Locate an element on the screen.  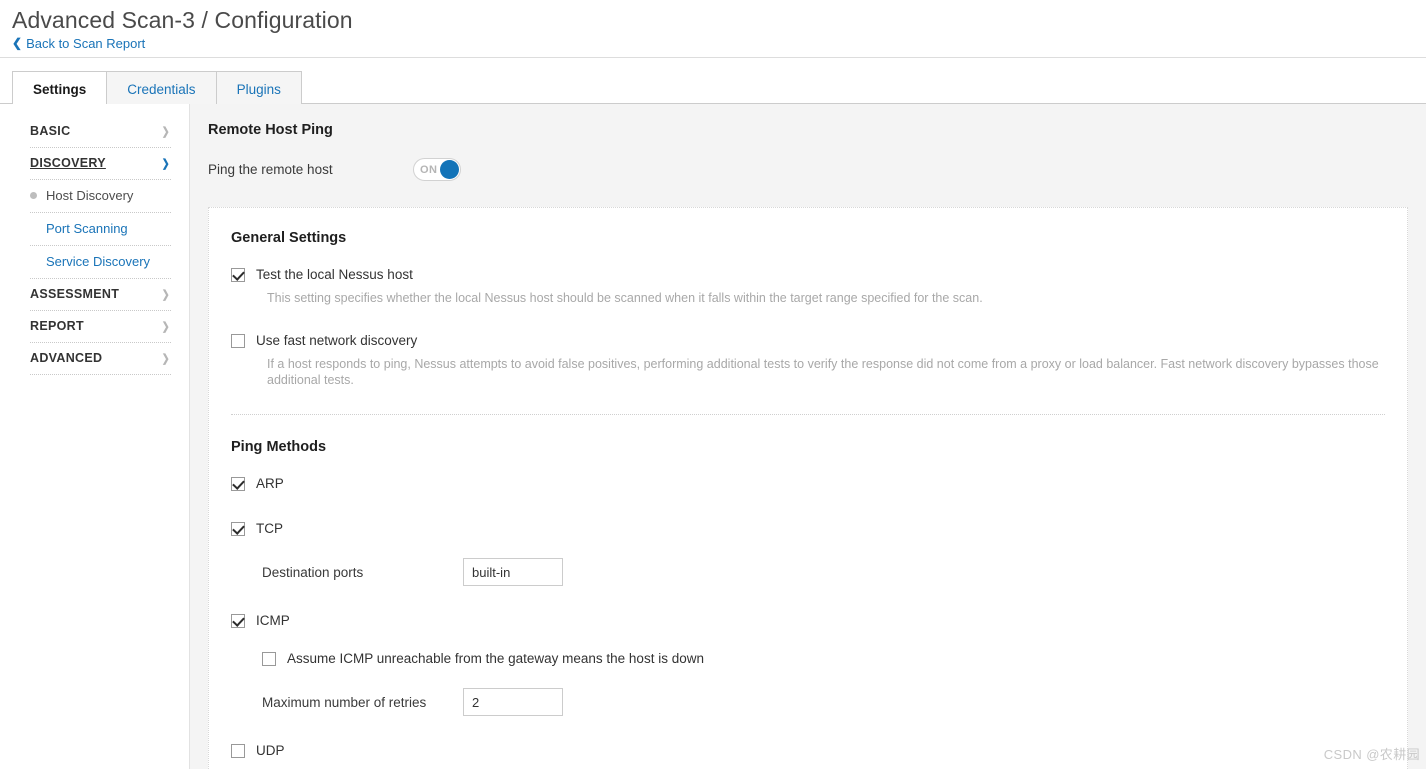
sidebar-item-service-discovery: Service Discovery is located at coordinates (100, 262).